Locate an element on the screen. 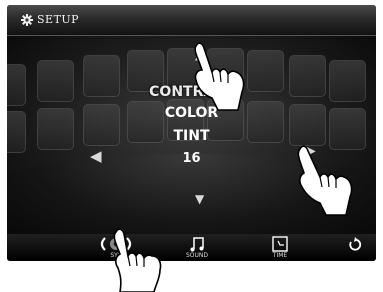 Image resolution: width=383 pixels, height=292 pixels. time-label: TIME is located at coordinates (280, 255).